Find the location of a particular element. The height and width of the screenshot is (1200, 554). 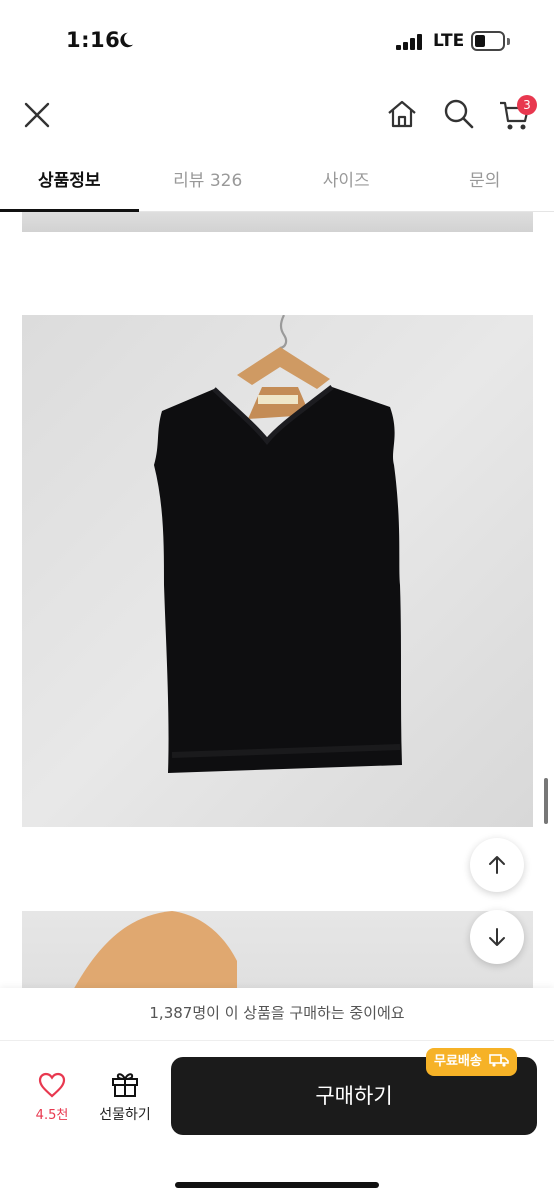

product-image-previous is located at coordinates (277, 222).